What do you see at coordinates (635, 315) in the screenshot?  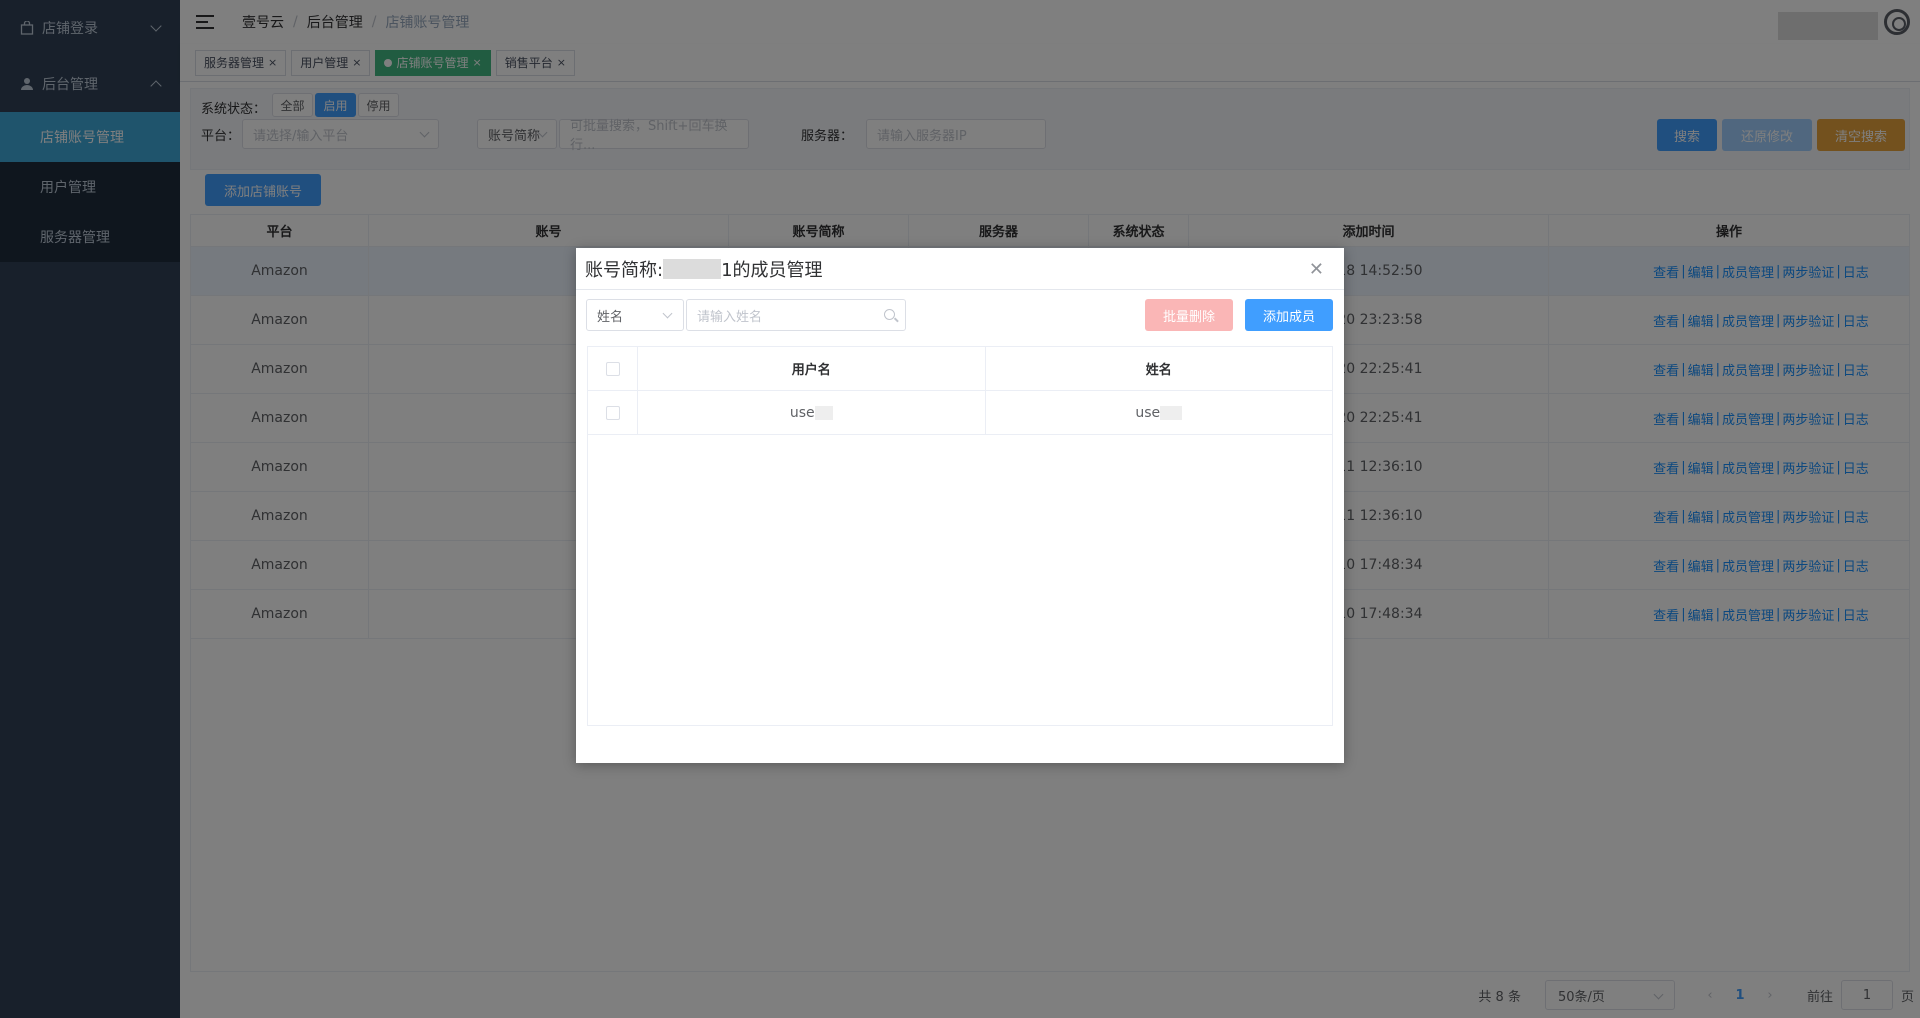 I see `search-field-select: 姓名` at bounding box center [635, 315].